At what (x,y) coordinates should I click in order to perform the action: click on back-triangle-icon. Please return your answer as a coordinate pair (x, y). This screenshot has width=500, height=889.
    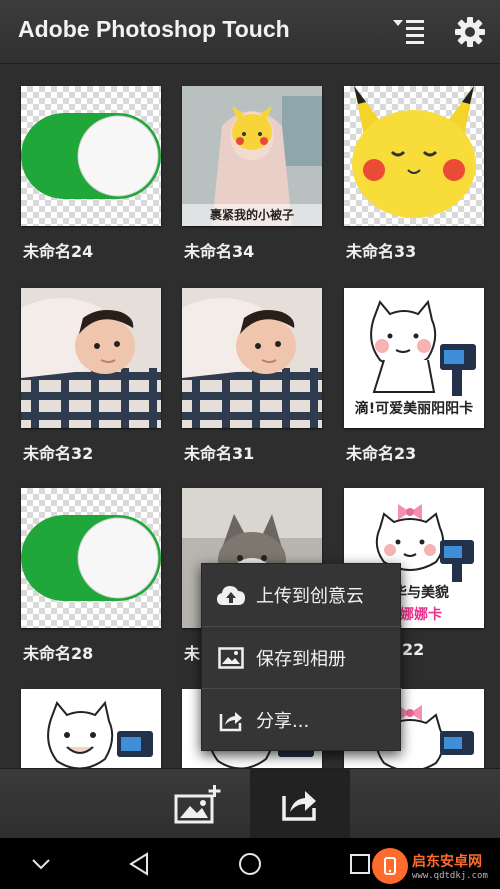
    Looking at the image, I should click on (138, 864).